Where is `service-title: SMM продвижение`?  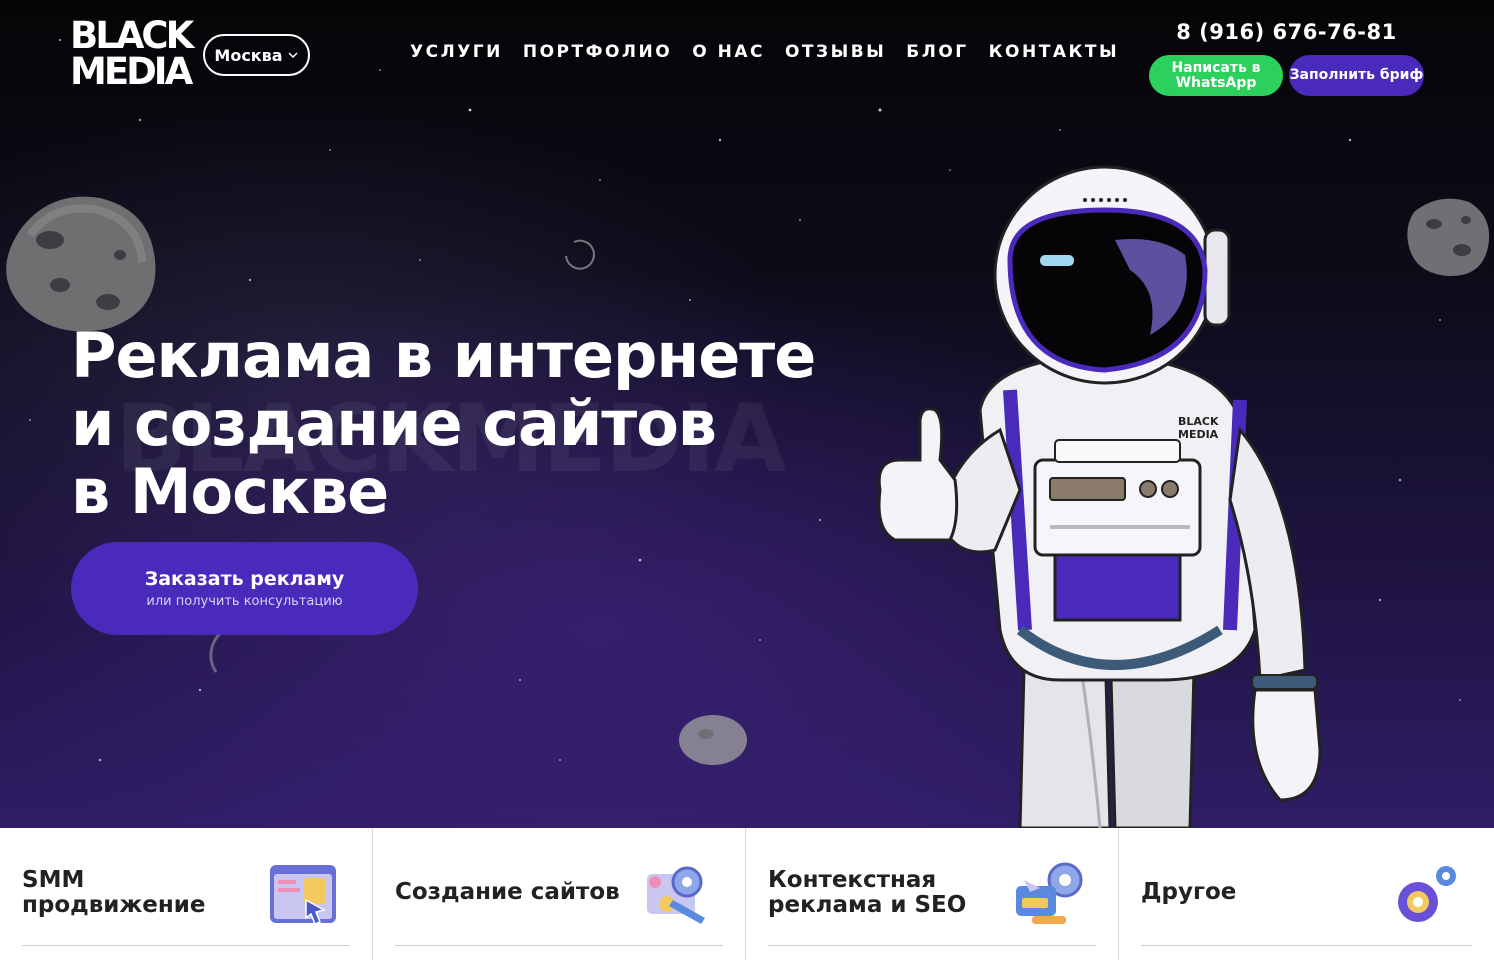
service-title: SMM продвижение is located at coordinates (114, 892).